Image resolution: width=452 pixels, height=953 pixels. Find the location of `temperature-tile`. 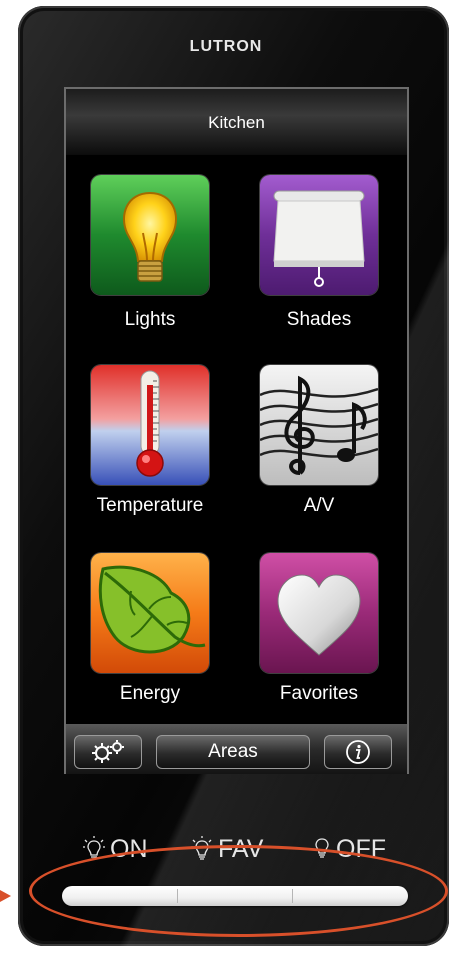

temperature-tile is located at coordinates (150, 425).